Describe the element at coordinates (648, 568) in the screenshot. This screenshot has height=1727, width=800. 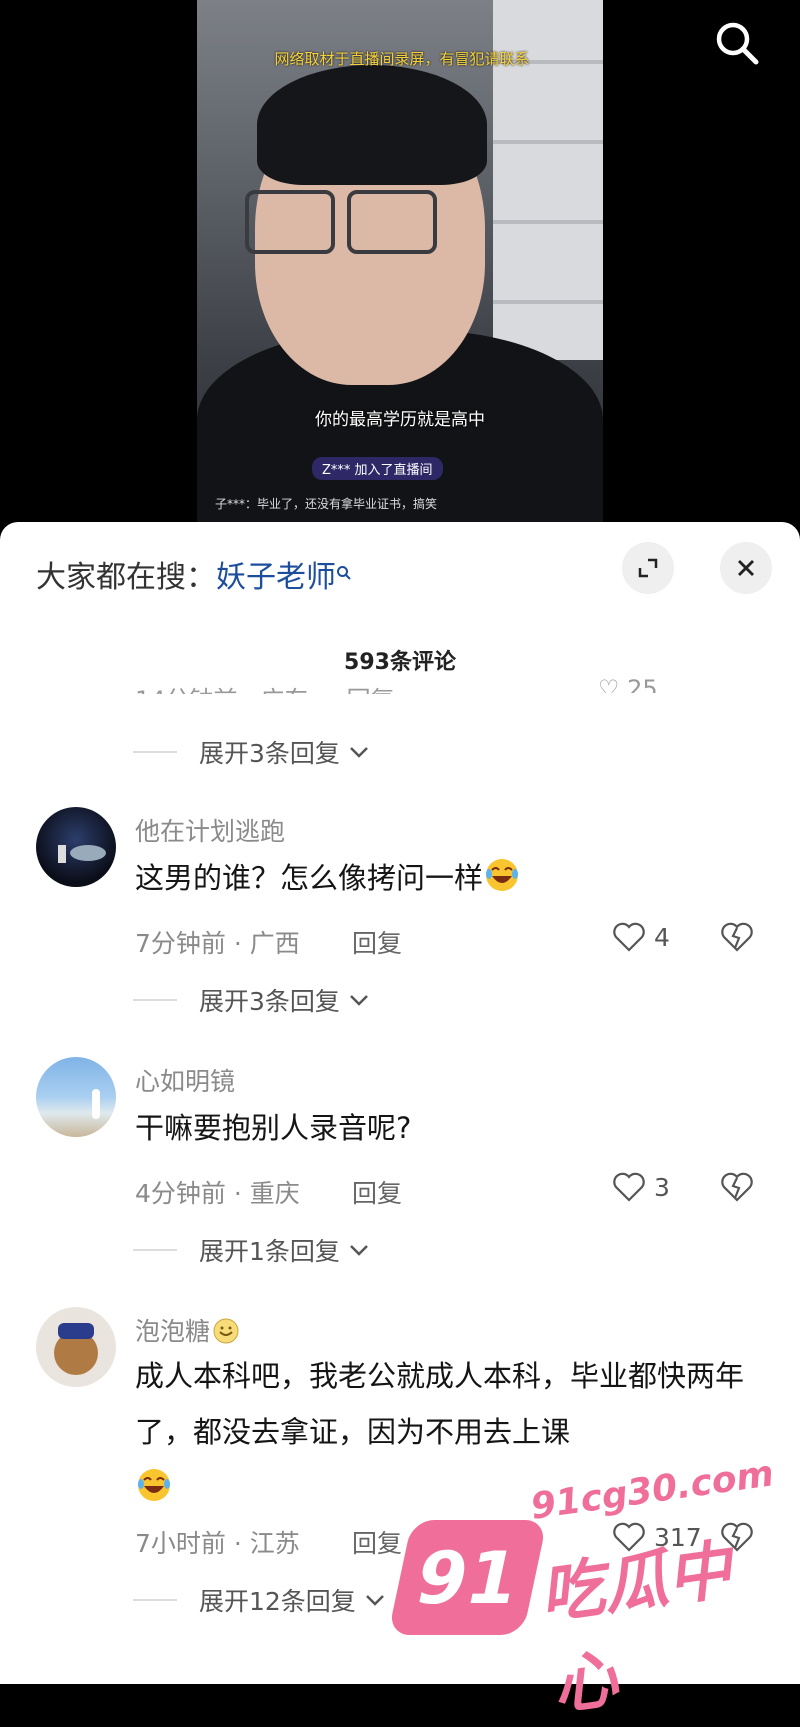
I see `expand-icon` at that location.